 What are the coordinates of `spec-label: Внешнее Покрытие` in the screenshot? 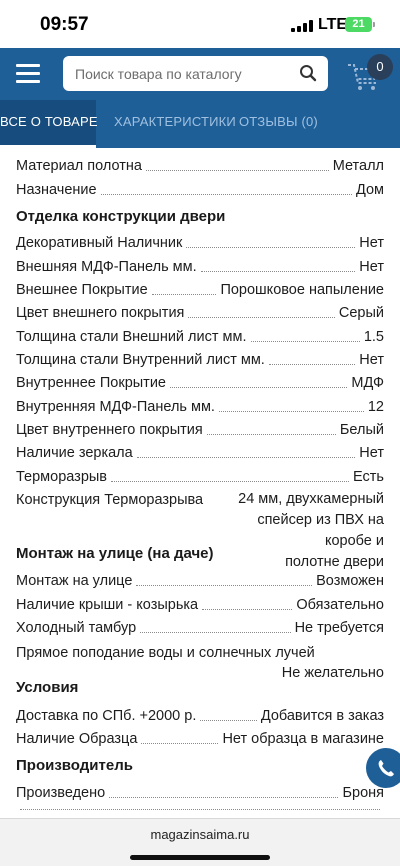 It's located at (82, 290).